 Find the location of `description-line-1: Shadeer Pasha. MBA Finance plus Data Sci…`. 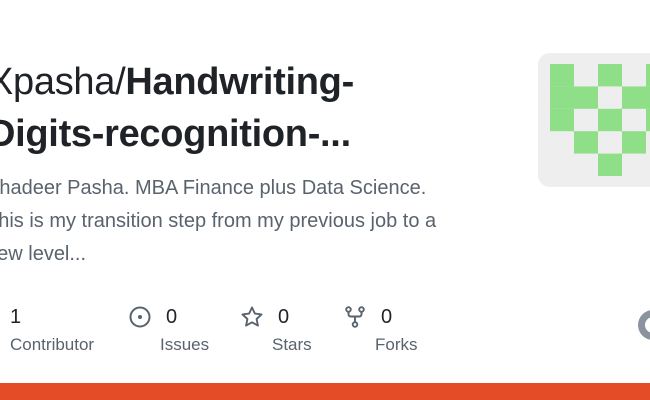

description-line-1: Shadeer Pasha. MBA Finance plus Data Sci… is located at coordinates (213, 188).